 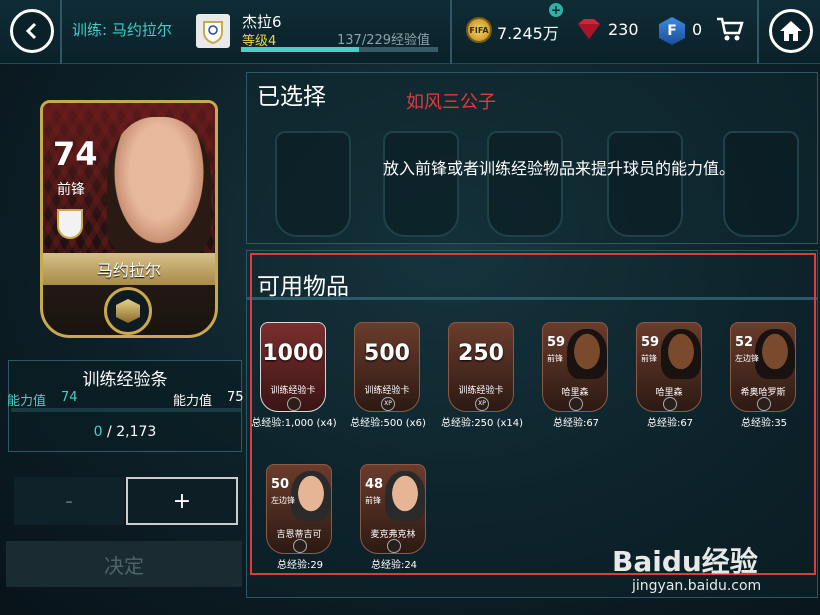 What do you see at coordinates (98, 432) in the screenshot?
I see `training-xp-current: 0` at bounding box center [98, 432].